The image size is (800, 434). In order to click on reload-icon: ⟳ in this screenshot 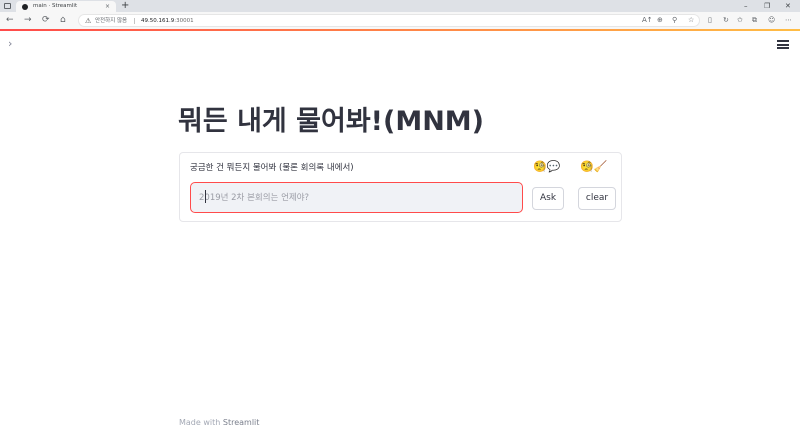, I will do `click(46, 20)`.